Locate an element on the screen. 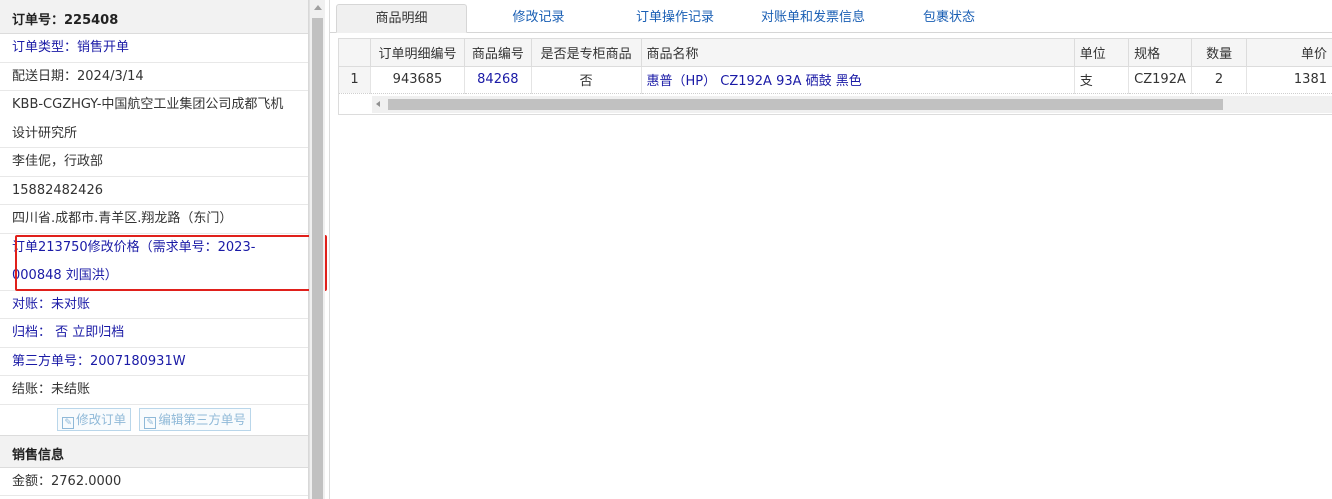 The image size is (1332, 499). grid-horizontal-scrollbar is located at coordinates (852, 104).